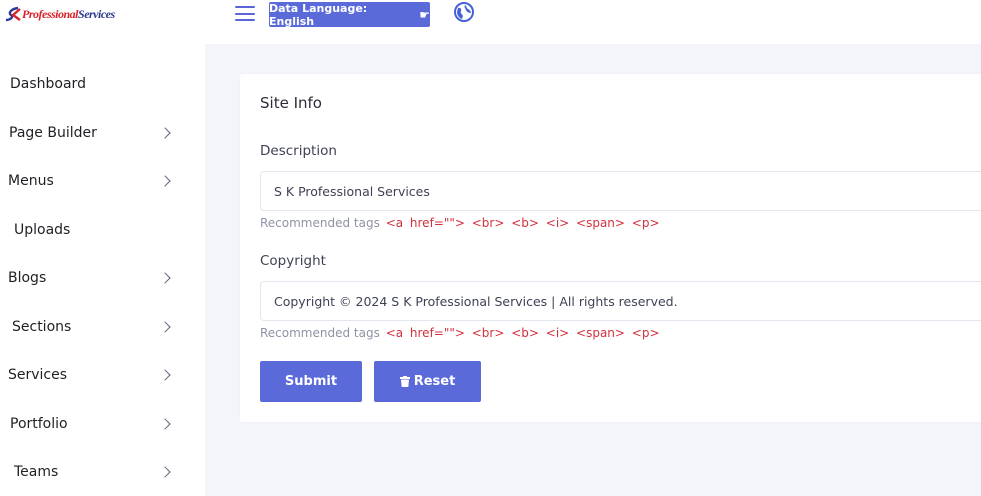 The width and height of the screenshot is (981, 496). What do you see at coordinates (102, 84) in the screenshot?
I see `sidebar-item-dashboard: Dashboard` at bounding box center [102, 84].